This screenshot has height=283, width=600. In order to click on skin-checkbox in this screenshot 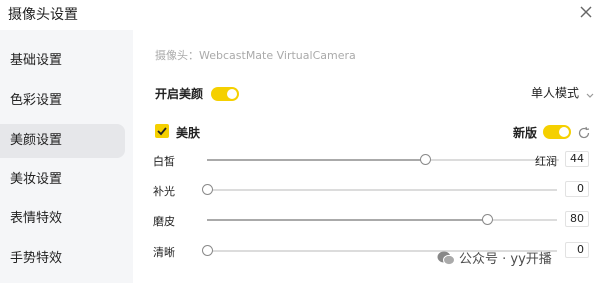, I will do `click(162, 131)`.